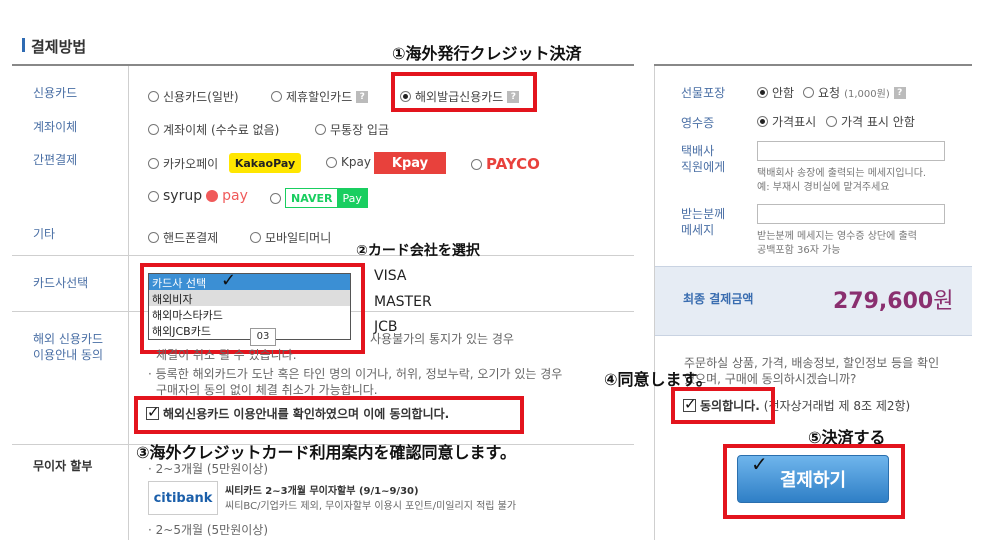  Describe the element at coordinates (883, 301) in the screenshot. I see `total-amount-value: 279,600` at that location.